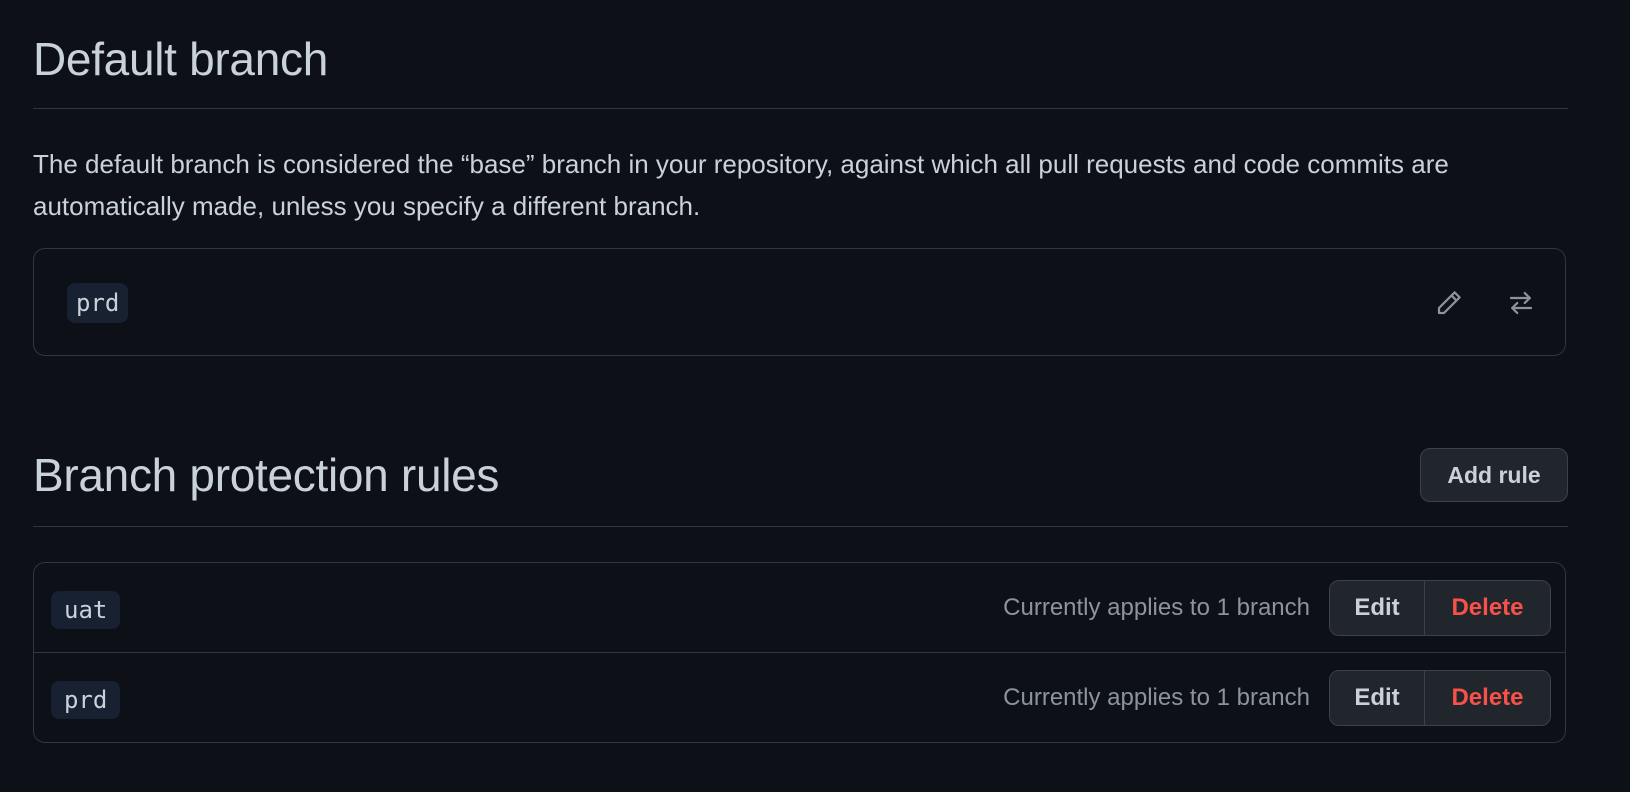 The image size is (1630, 792). I want to click on switch-branch-button, so click(1521, 303).